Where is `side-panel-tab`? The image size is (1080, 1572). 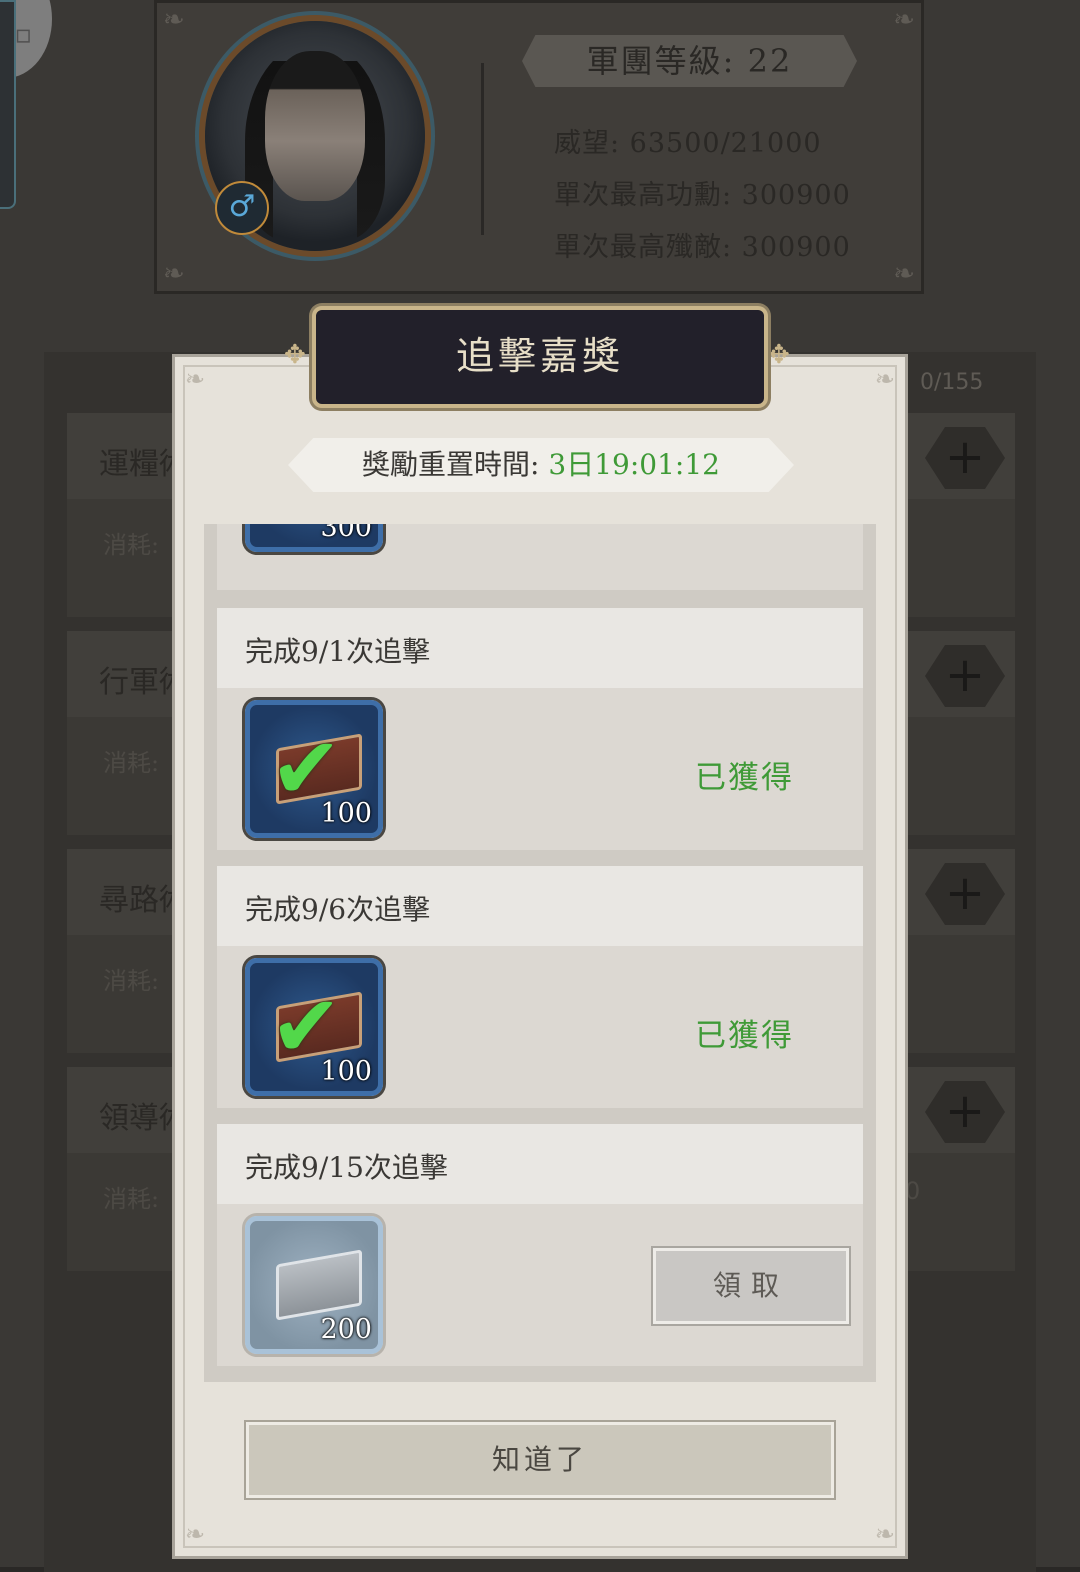
side-panel-tab is located at coordinates (8, 104).